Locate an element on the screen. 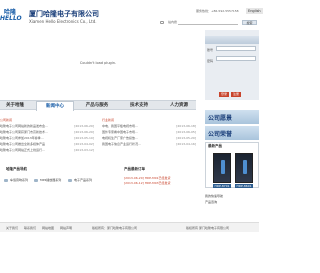 This screenshot has height=273, width=320. search-label: 站内搜 is located at coordinates (173, 22).